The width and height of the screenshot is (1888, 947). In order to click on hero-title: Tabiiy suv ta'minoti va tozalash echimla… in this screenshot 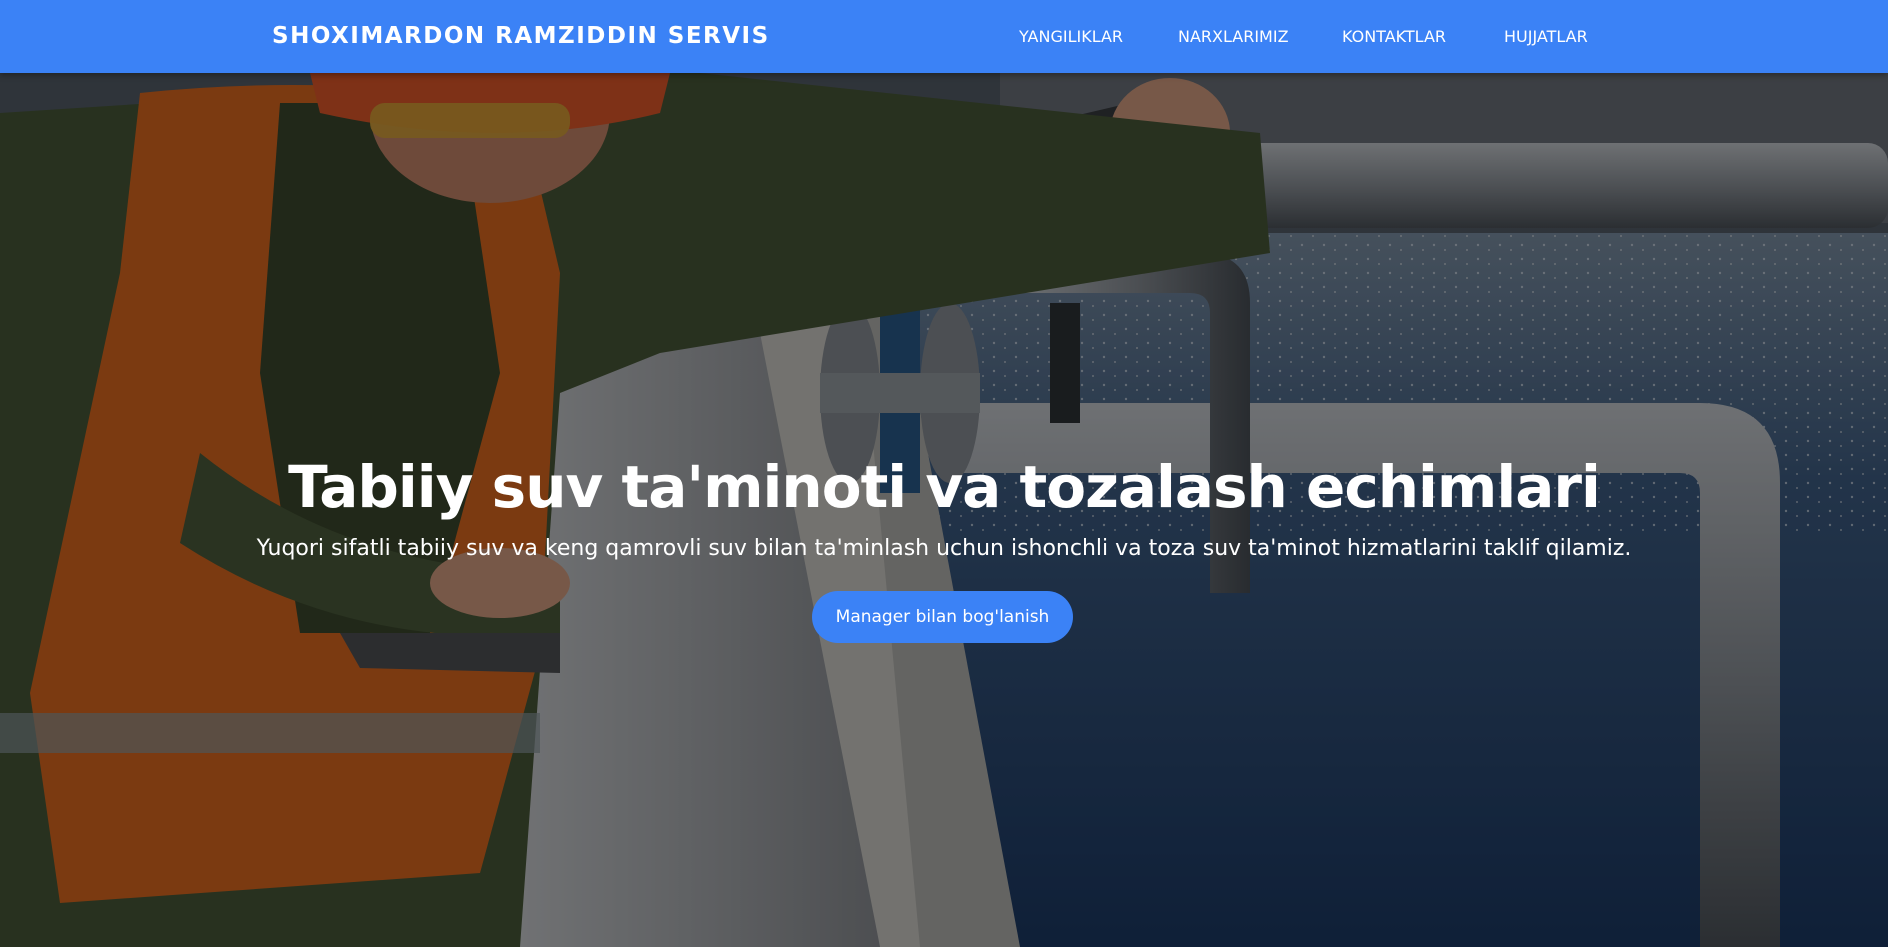, I will do `click(944, 487)`.